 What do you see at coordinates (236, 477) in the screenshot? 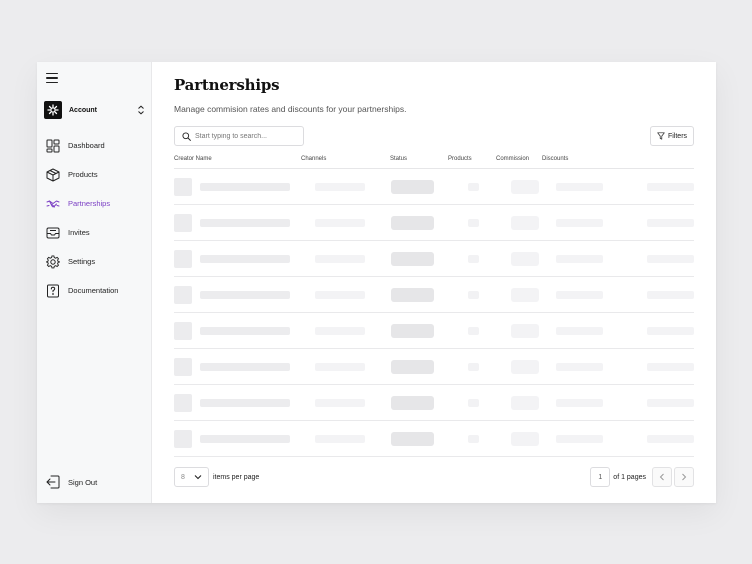
I see `items-per-page-label: items per page` at bounding box center [236, 477].